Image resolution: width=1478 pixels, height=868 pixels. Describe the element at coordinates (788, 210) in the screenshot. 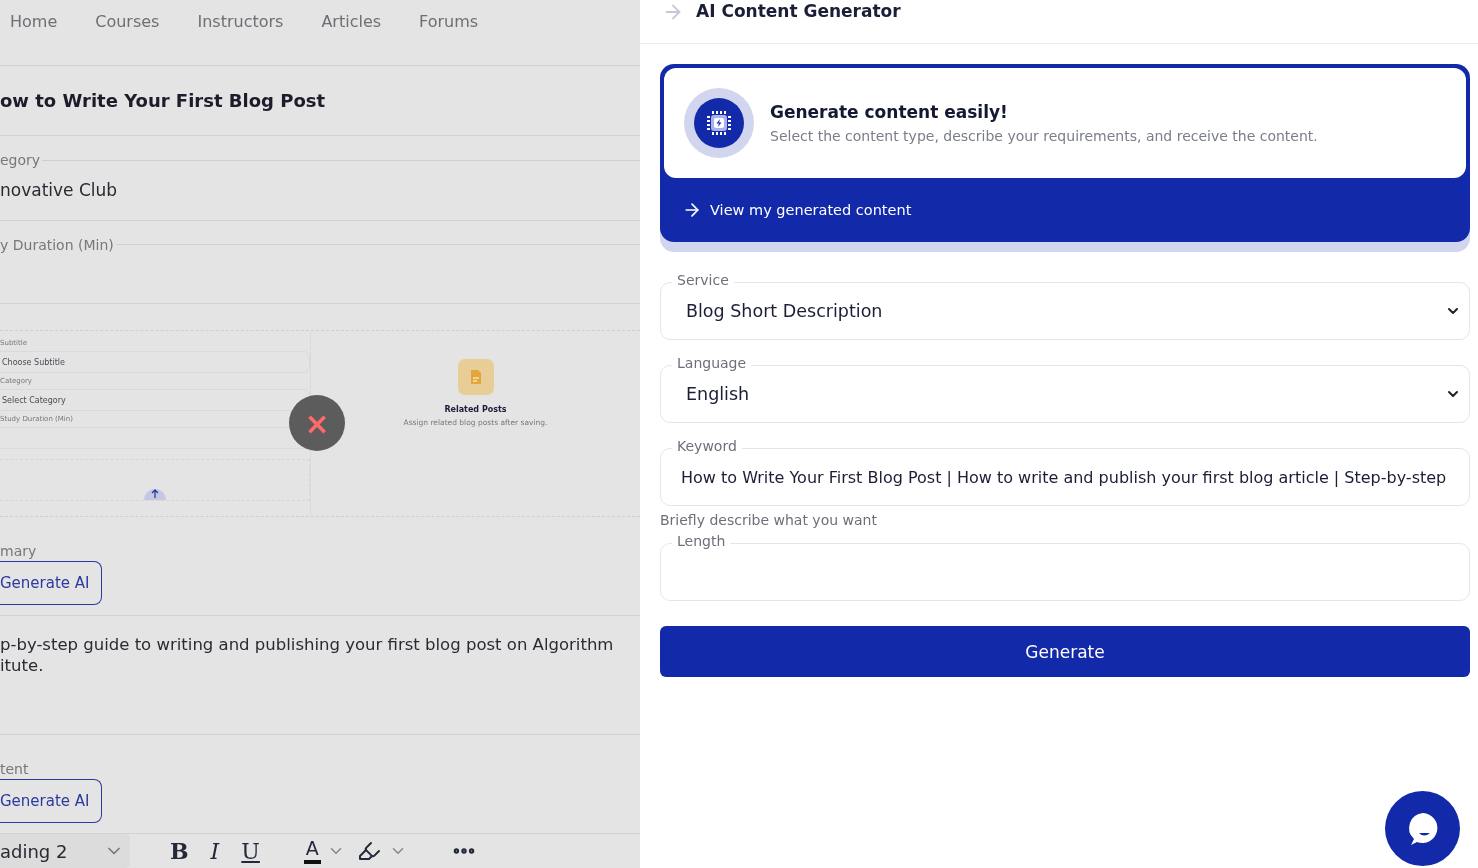

I see `generated-content-link: View my generated content` at that location.